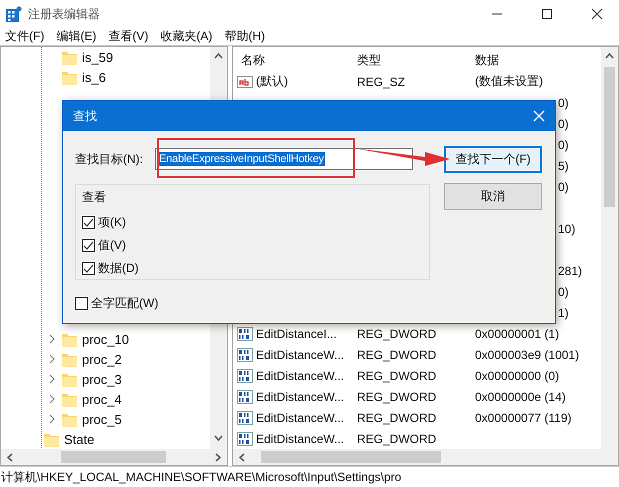 The width and height of the screenshot is (619, 487). I want to click on column-header: 名称, so click(293, 61).